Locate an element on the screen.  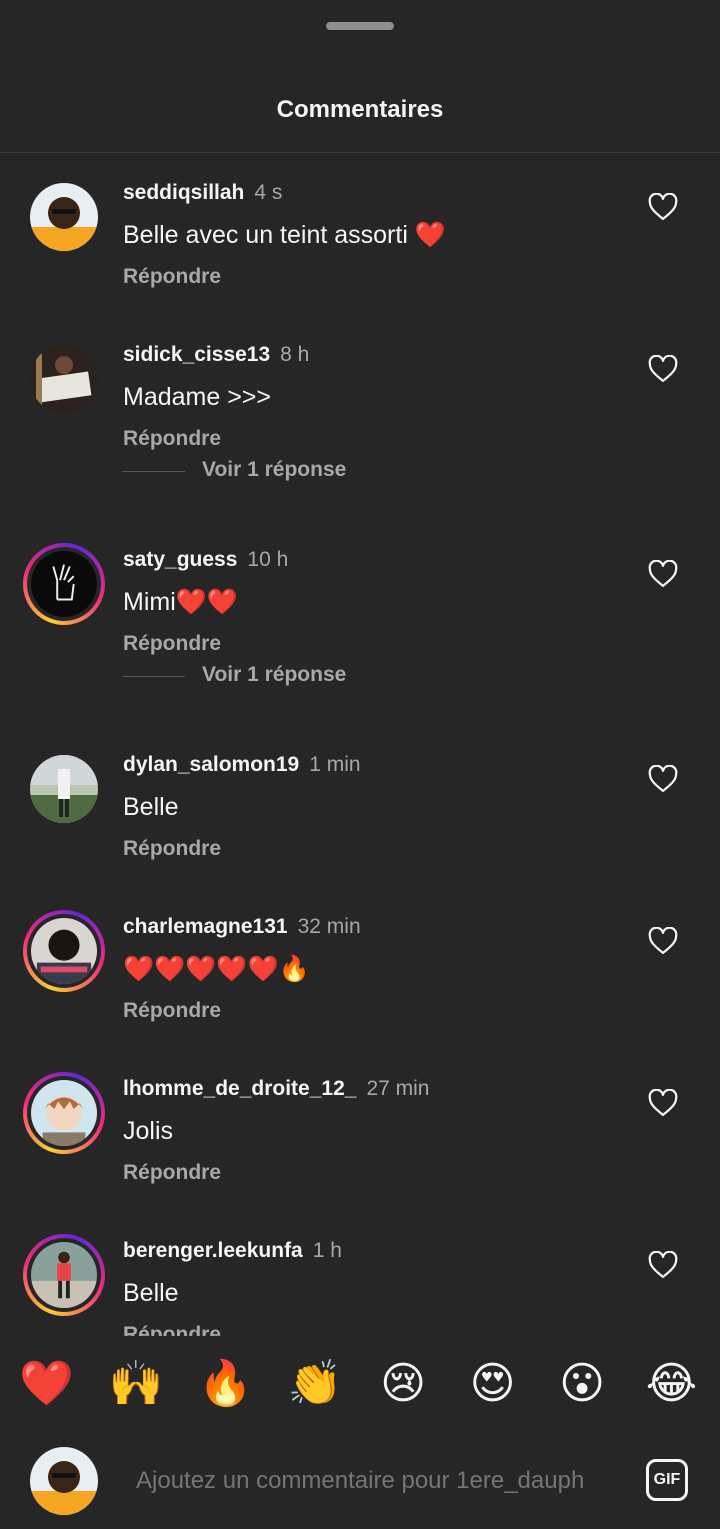
comment-meta: charlemagne131 32 min is located at coordinates (242, 927).